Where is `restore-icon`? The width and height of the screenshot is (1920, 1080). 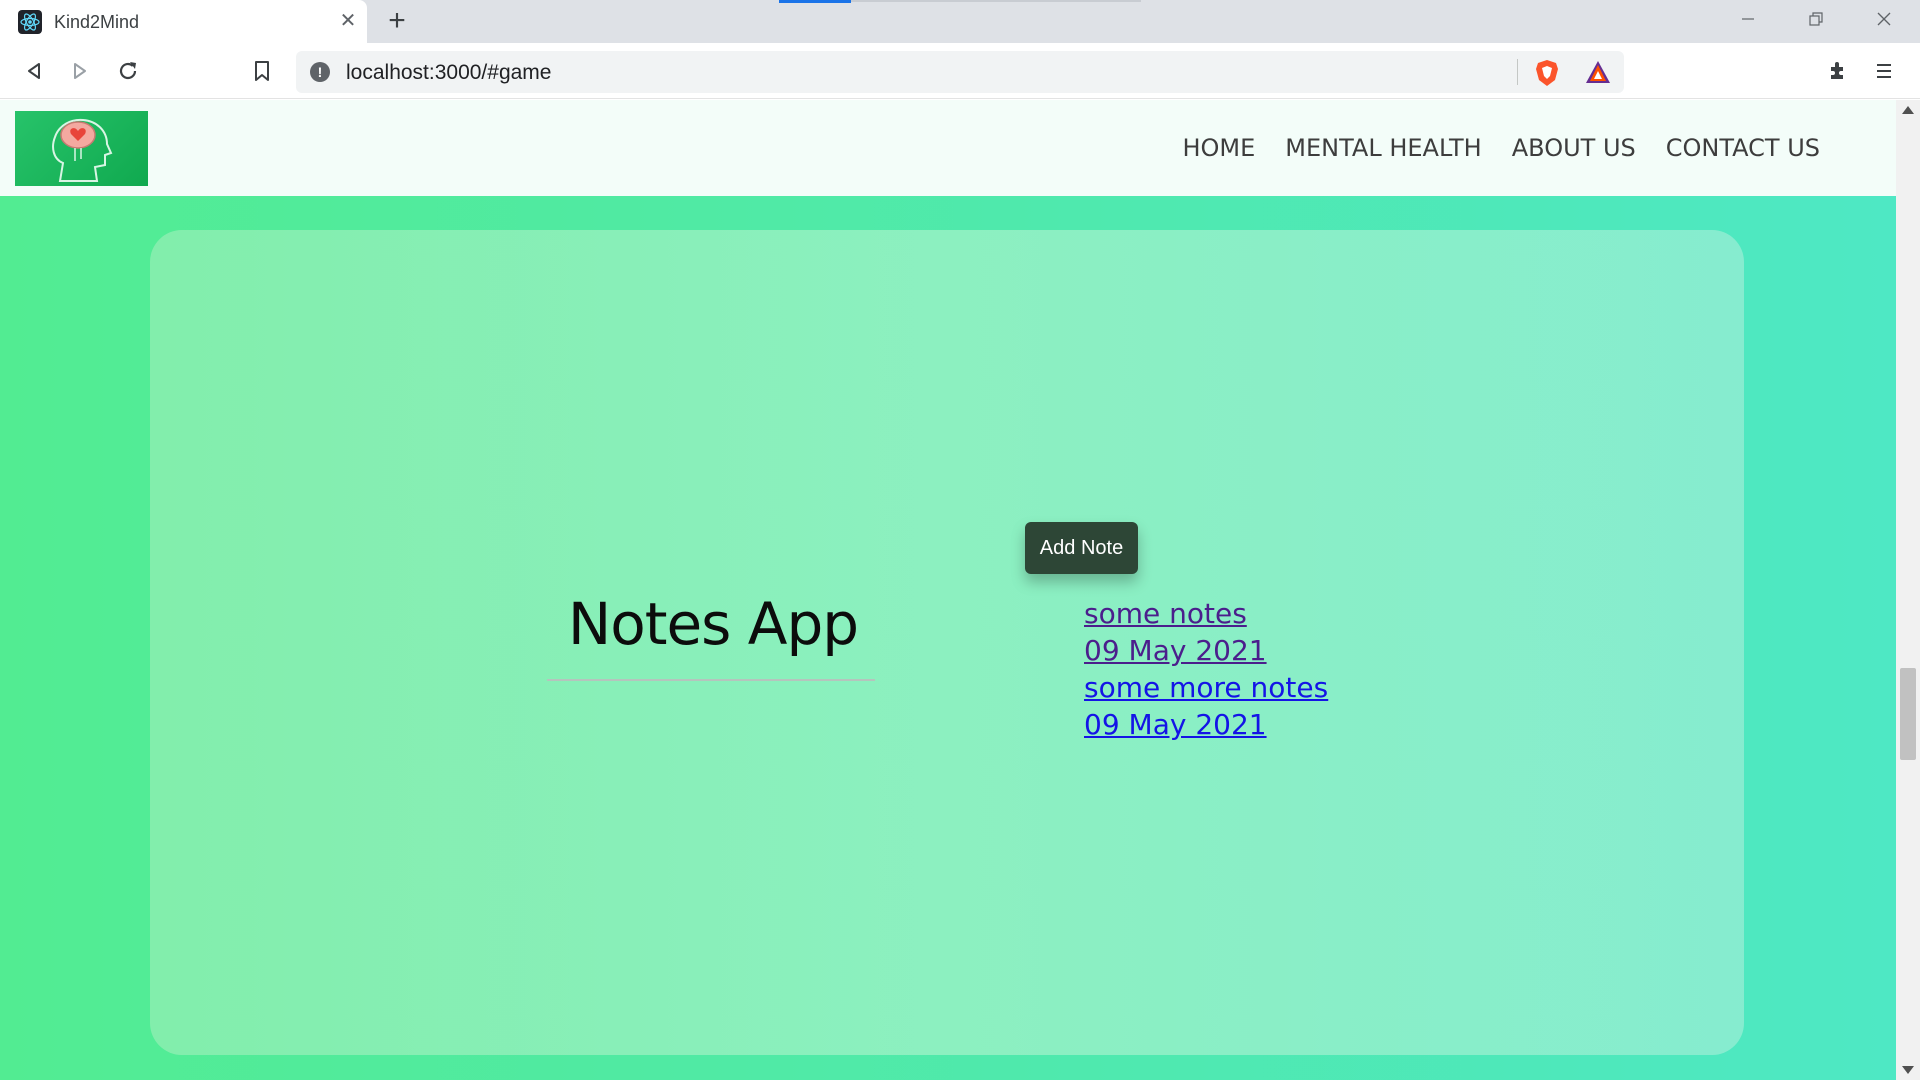
restore-icon is located at coordinates (1816, 21).